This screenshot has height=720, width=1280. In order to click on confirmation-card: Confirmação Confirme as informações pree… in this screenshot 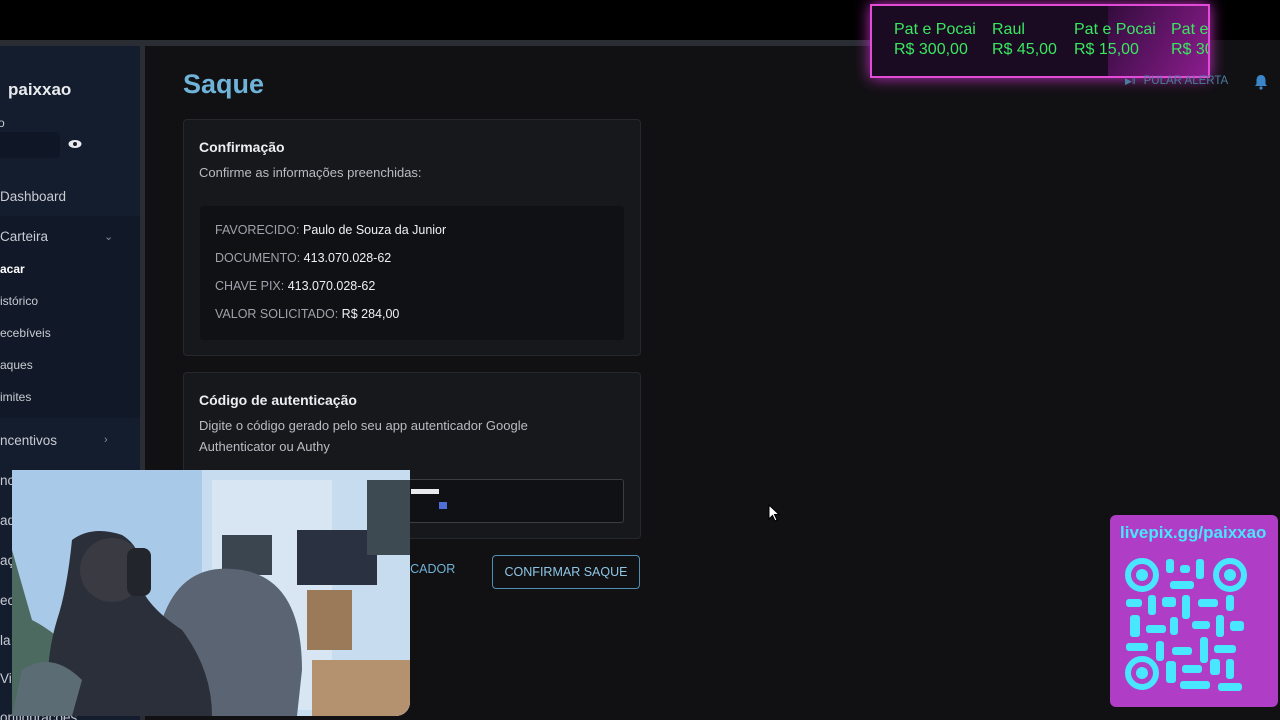, I will do `click(412, 237)`.